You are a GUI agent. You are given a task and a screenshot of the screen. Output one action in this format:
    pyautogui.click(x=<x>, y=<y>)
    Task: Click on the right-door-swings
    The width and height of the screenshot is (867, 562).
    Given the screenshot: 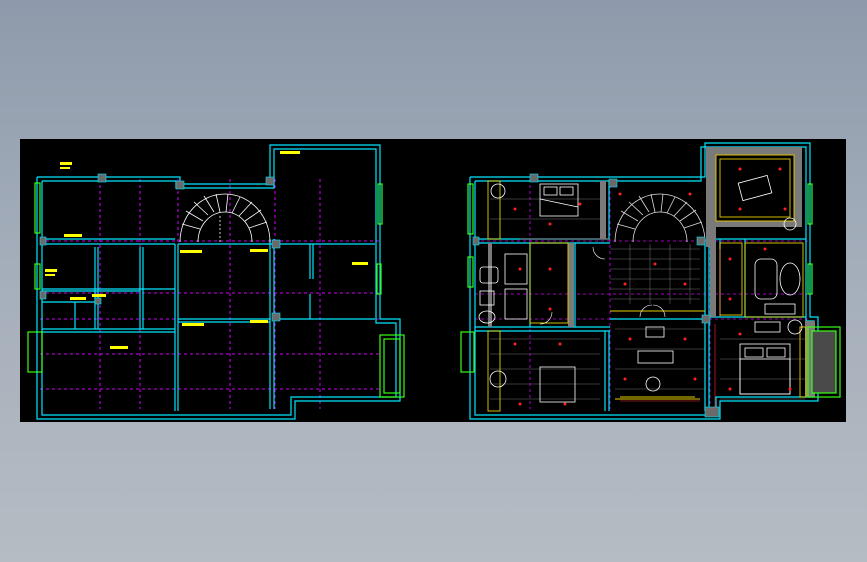 What is the action you would take?
    pyautogui.click(x=602, y=285)
    